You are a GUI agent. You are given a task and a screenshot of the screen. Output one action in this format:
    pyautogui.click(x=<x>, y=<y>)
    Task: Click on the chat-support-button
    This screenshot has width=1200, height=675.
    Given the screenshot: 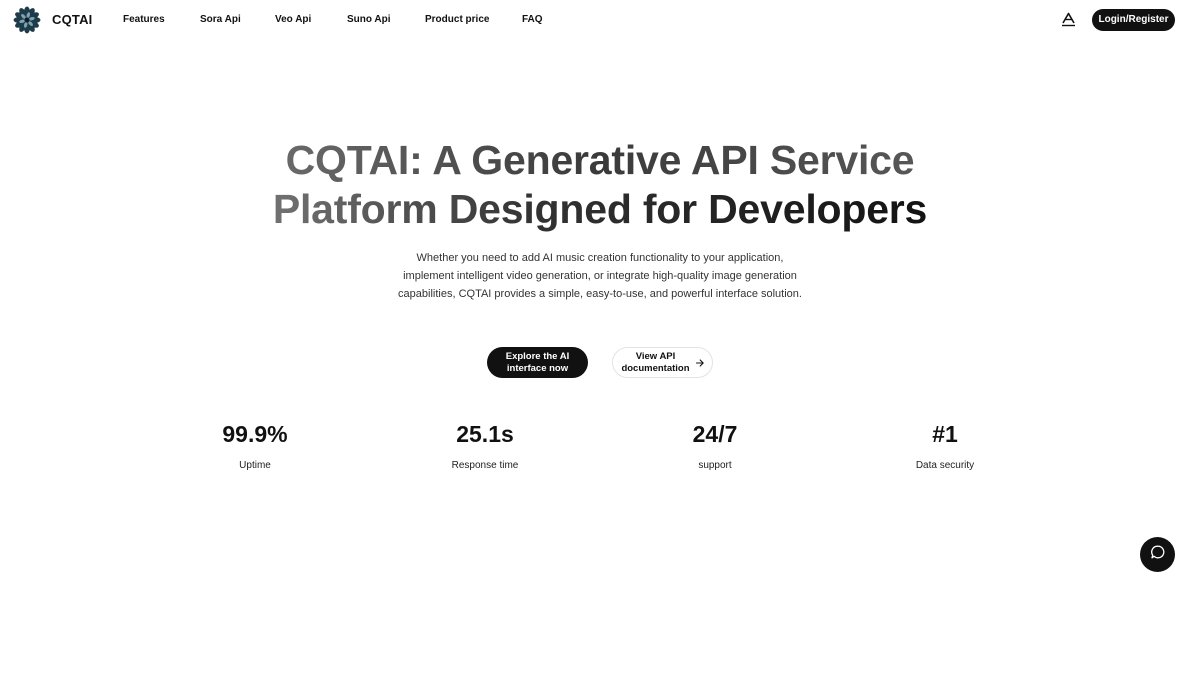 What is the action you would take?
    pyautogui.click(x=1157, y=554)
    